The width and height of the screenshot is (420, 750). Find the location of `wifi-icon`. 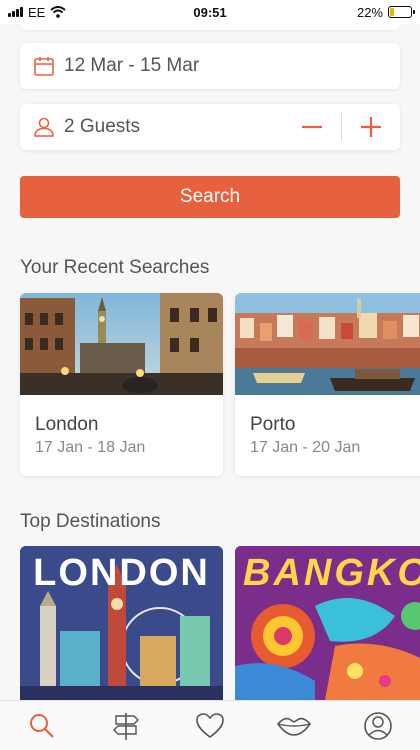

wifi-icon is located at coordinates (58, 12).